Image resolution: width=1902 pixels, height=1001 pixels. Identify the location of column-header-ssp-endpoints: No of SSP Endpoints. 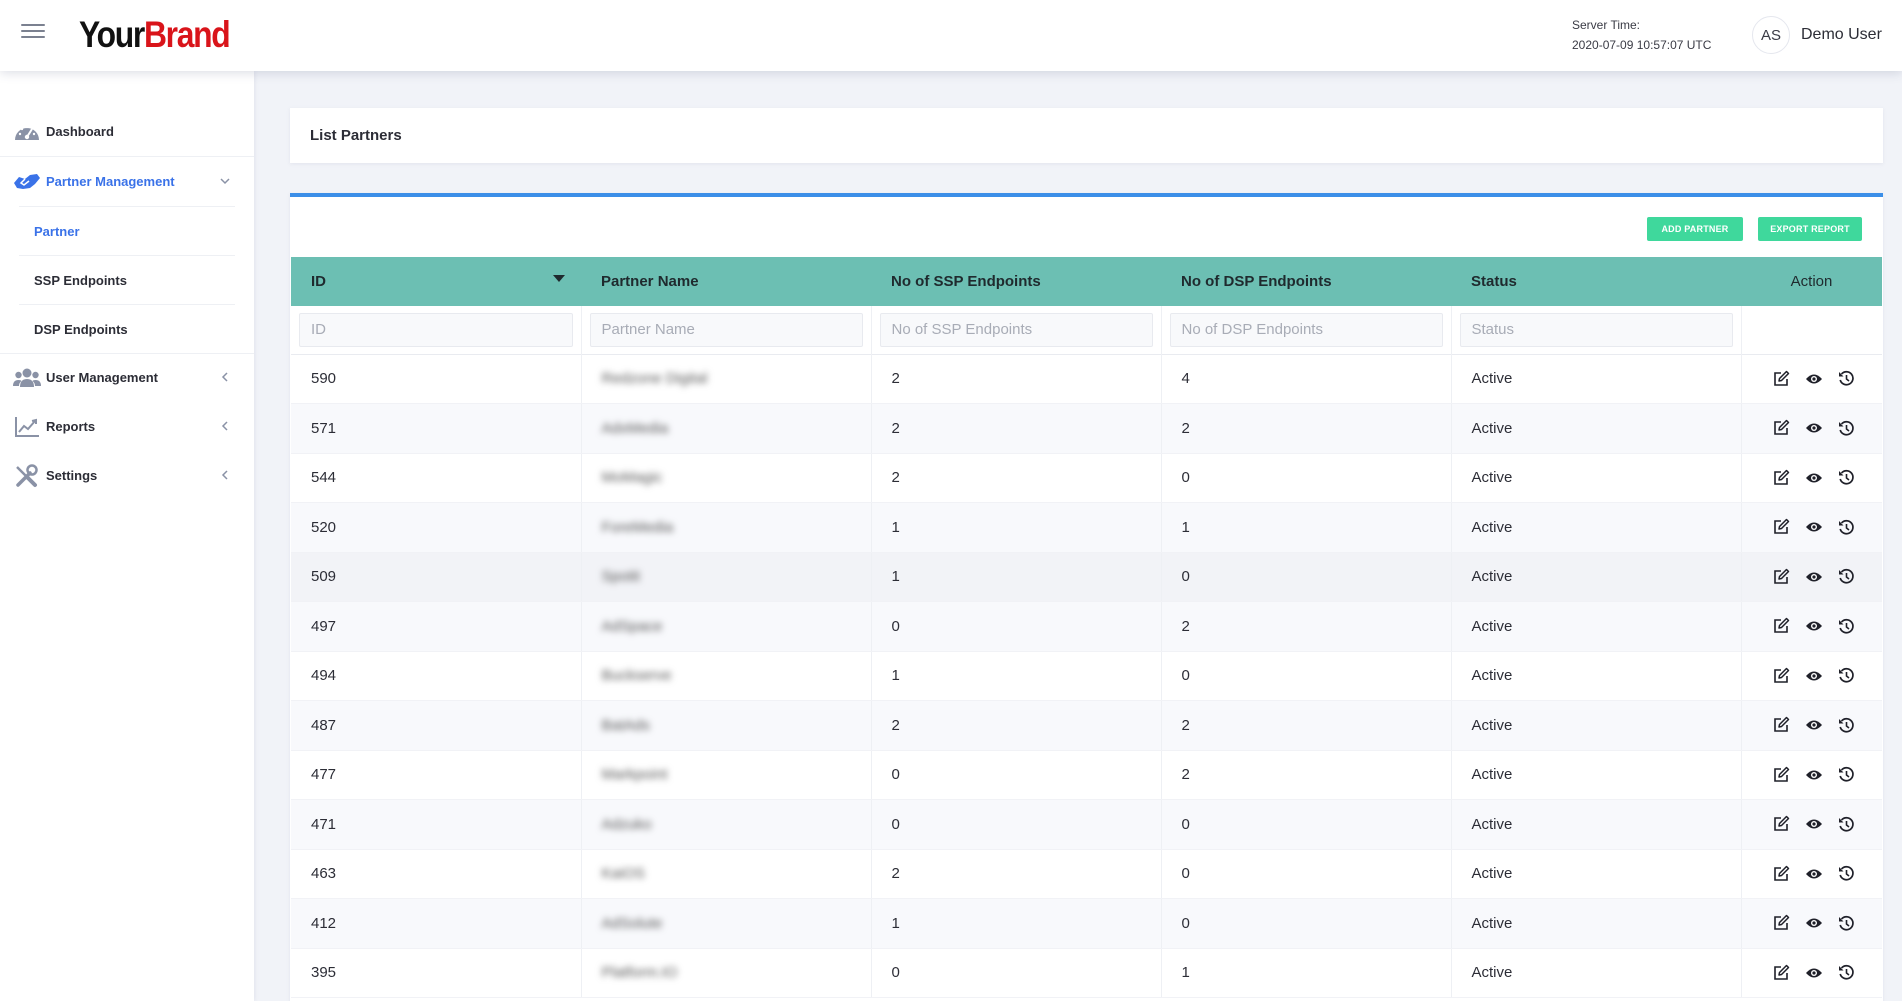
(1016, 281).